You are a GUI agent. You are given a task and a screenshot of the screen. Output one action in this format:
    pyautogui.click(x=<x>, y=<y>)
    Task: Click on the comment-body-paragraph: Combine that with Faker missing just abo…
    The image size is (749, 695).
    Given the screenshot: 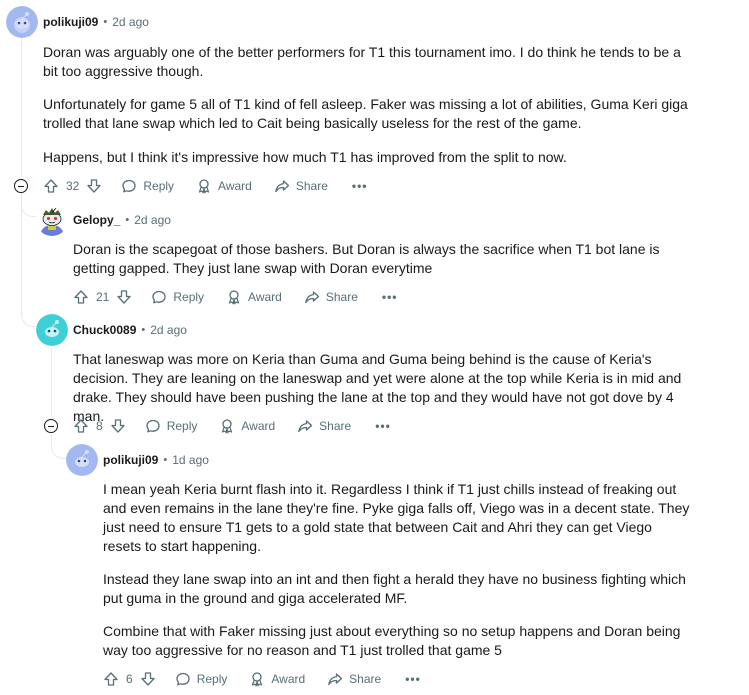 What is the action you would take?
    pyautogui.click(x=392, y=640)
    